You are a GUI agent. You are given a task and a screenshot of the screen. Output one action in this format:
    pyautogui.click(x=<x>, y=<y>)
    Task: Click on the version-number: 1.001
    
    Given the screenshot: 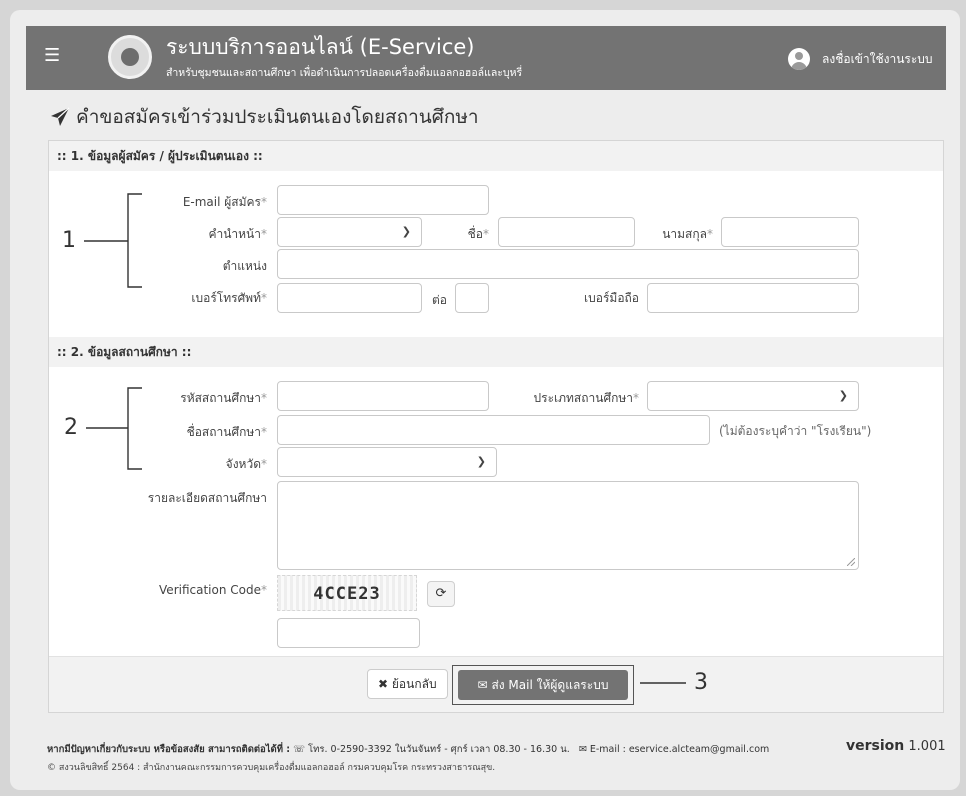 What is the action you would take?
    pyautogui.click(x=927, y=746)
    